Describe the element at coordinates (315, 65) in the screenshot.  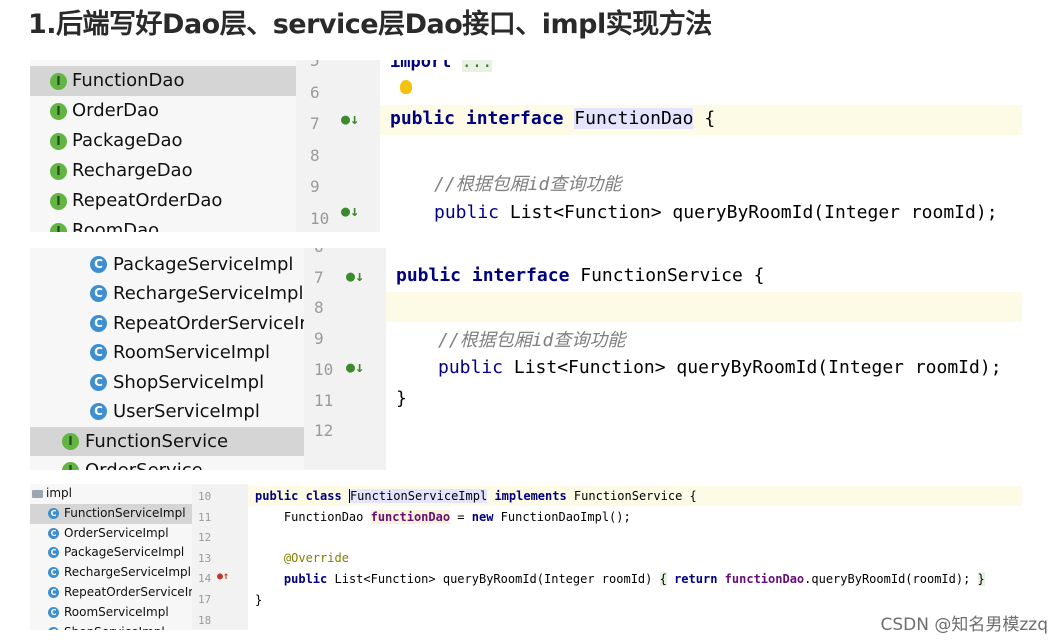
I see `line-number: 5` at that location.